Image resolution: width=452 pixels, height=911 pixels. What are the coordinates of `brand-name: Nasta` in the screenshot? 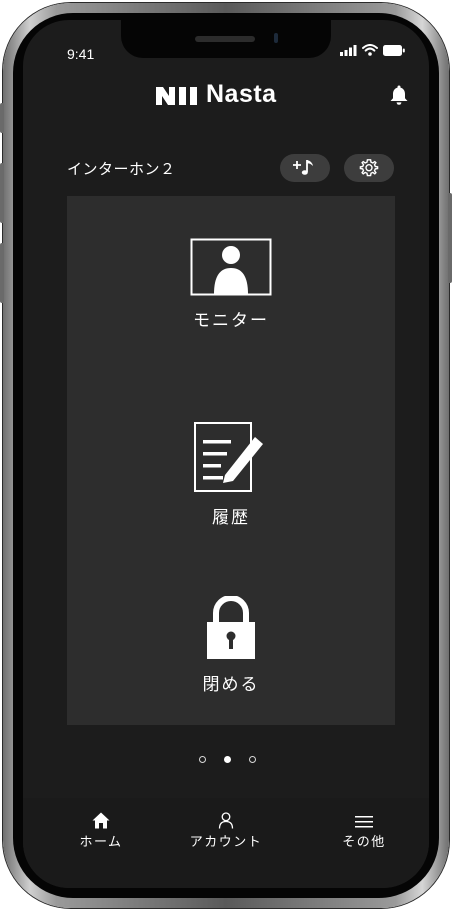 It's located at (241, 94).